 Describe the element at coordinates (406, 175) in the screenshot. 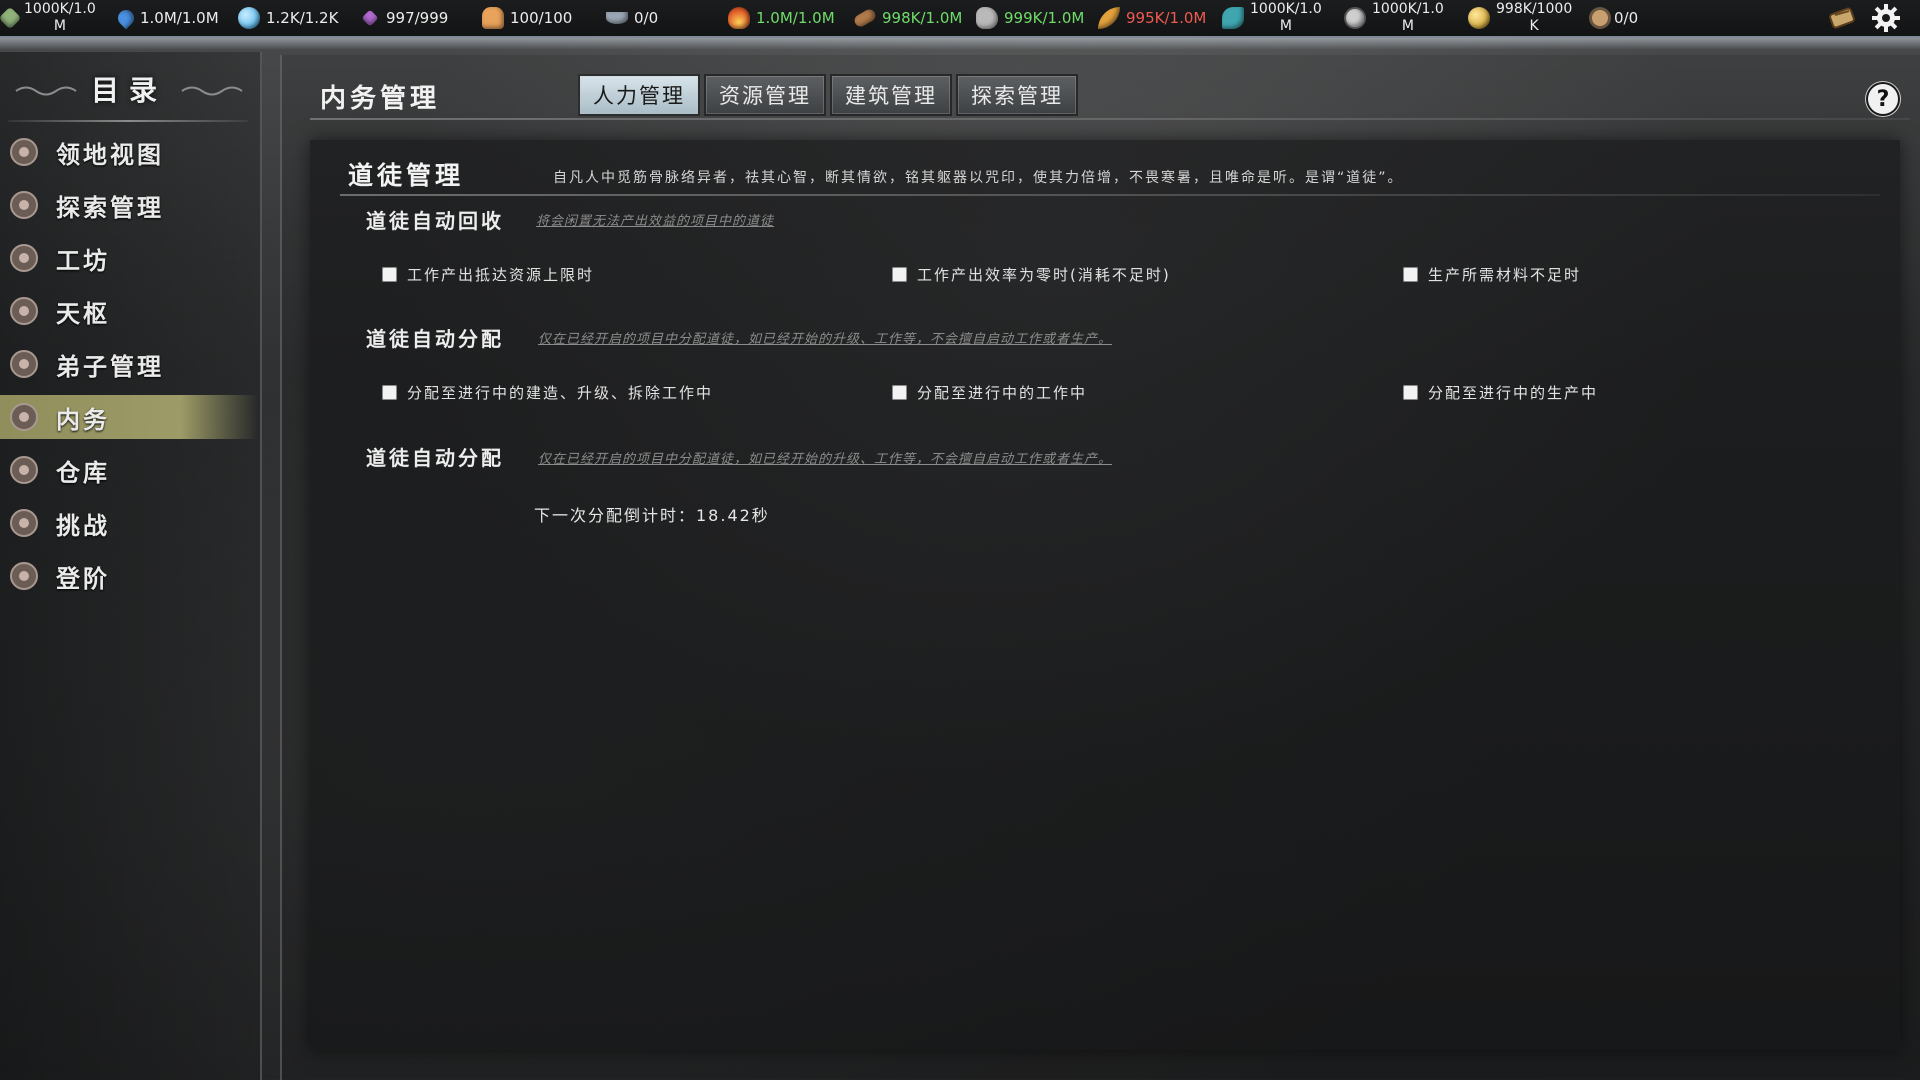

I see `section-title: 道徒管理` at that location.